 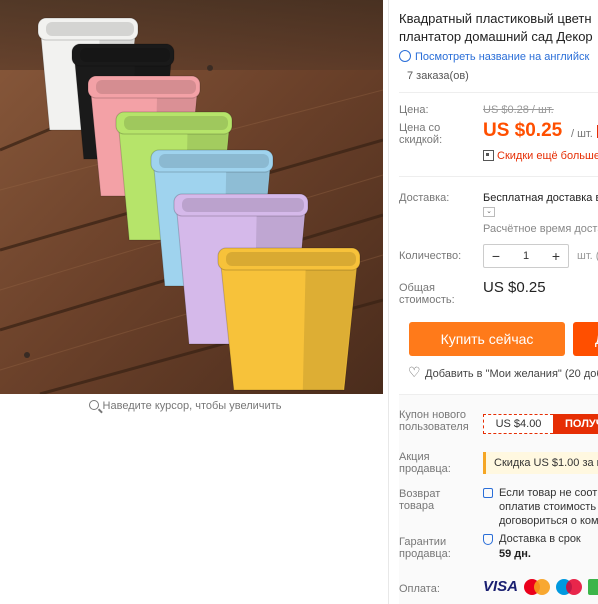 I want to click on returns-line2: оплатив стоимость об, so click(x=548, y=507).